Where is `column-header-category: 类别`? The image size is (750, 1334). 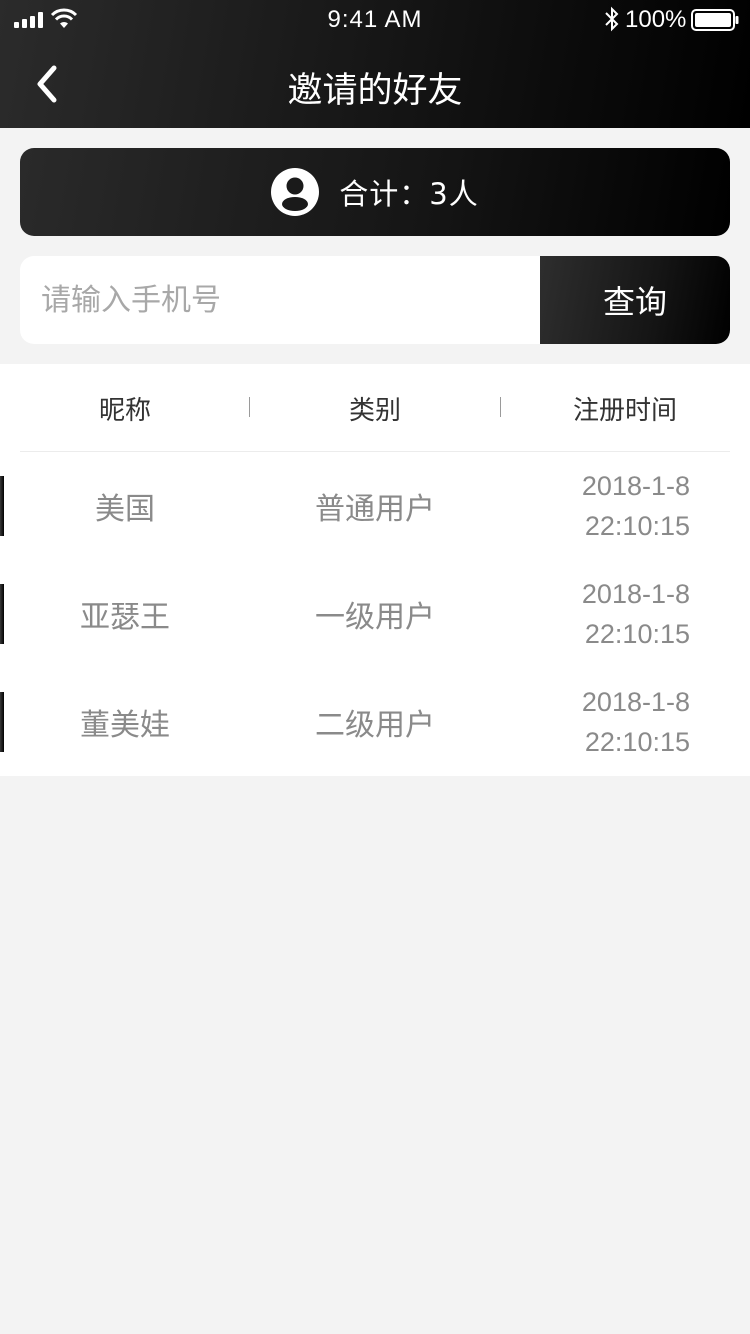 column-header-category: 类别 is located at coordinates (374, 410).